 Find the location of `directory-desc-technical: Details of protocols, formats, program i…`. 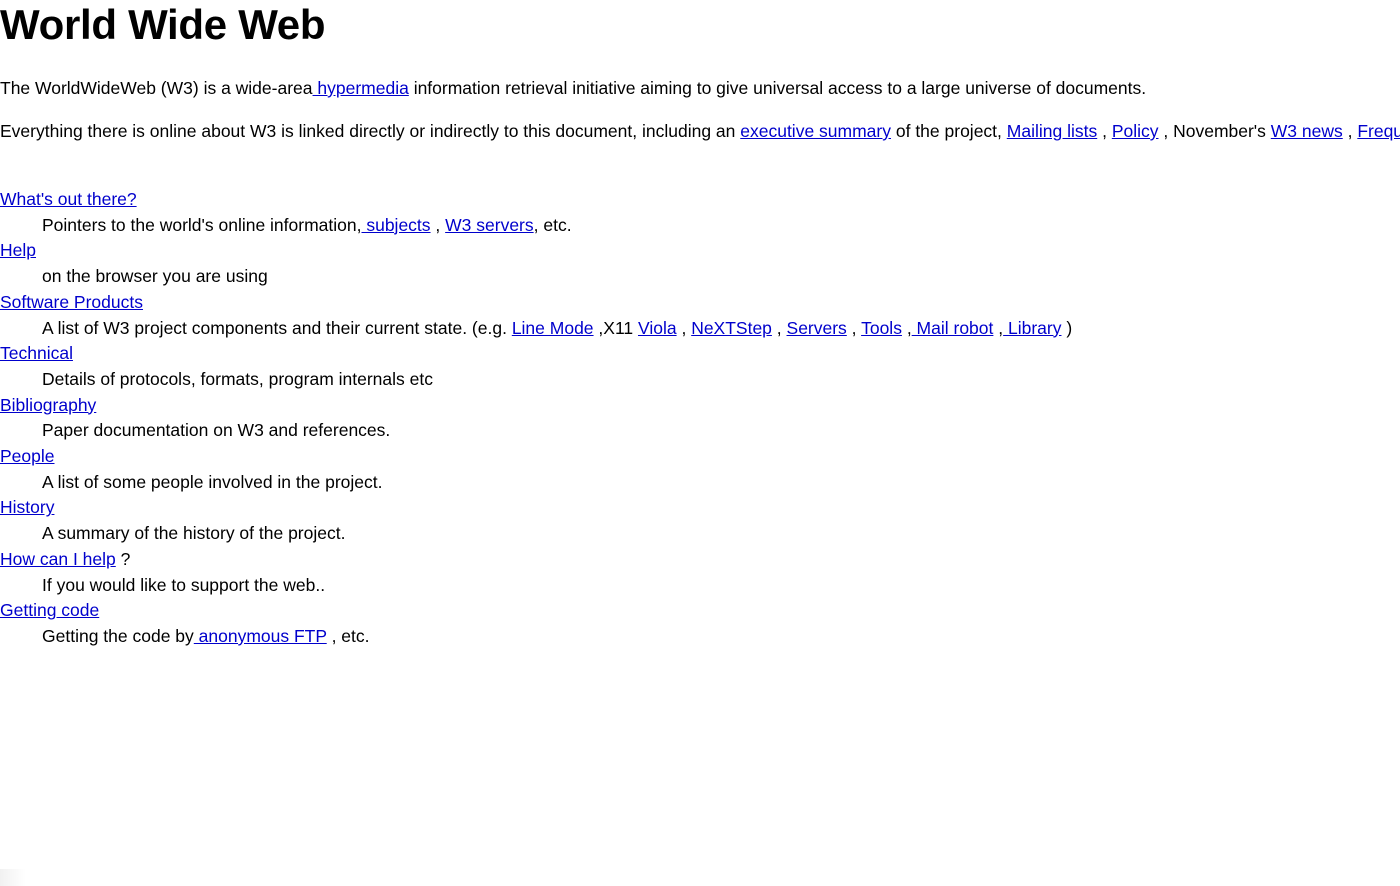

directory-desc-technical: Details of protocols, formats, program i… is located at coordinates (721, 380).